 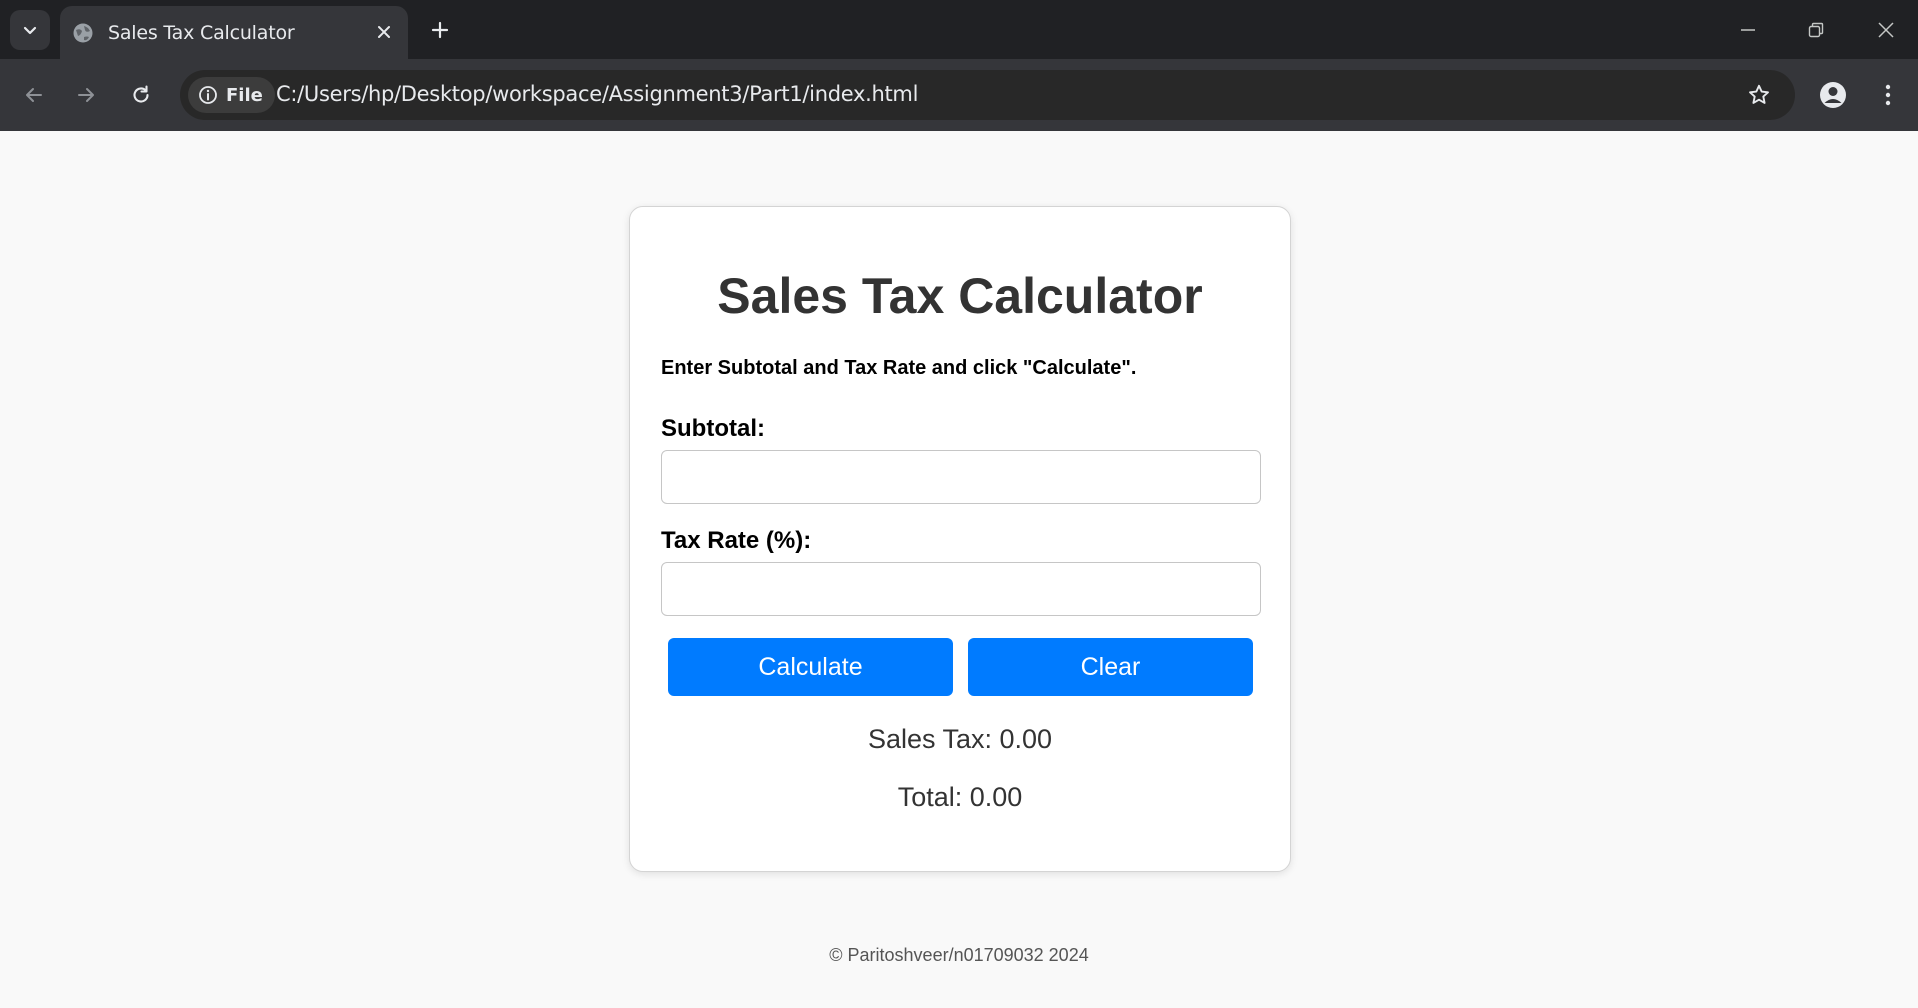 What do you see at coordinates (1110, 667) in the screenshot?
I see `clear-button: Clear` at bounding box center [1110, 667].